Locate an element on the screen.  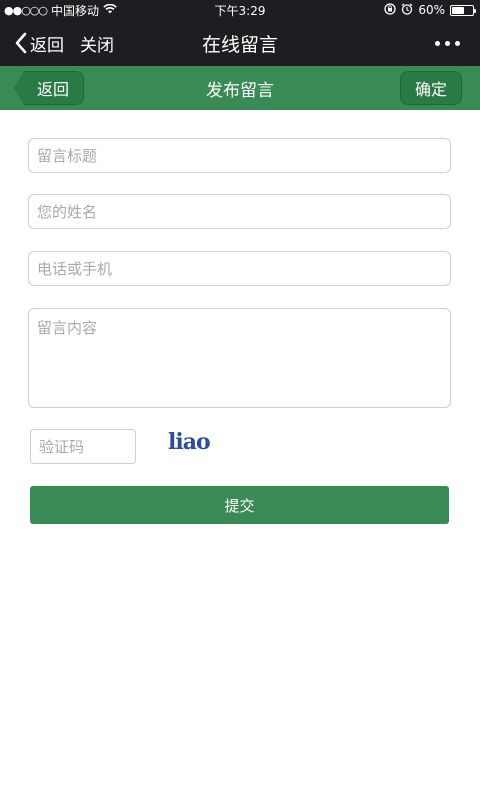
name-input is located at coordinates (239, 211).